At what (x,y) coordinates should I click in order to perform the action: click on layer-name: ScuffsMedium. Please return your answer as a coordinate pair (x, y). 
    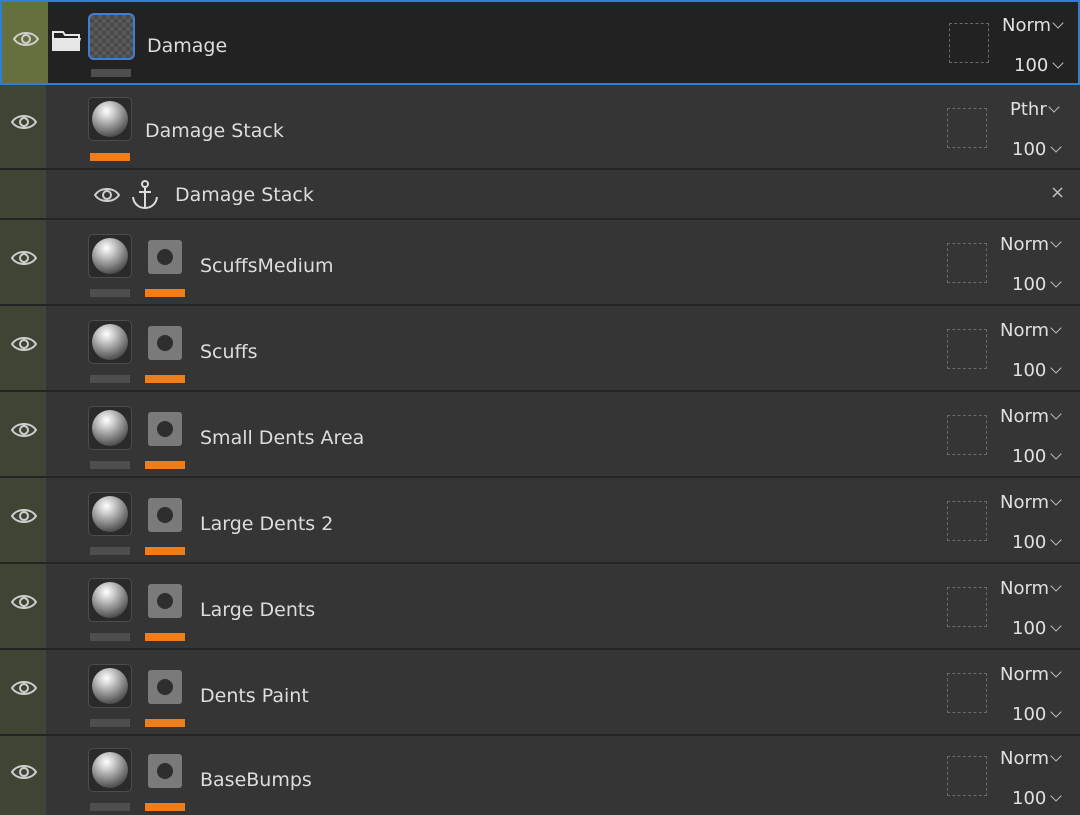
    Looking at the image, I should click on (267, 266).